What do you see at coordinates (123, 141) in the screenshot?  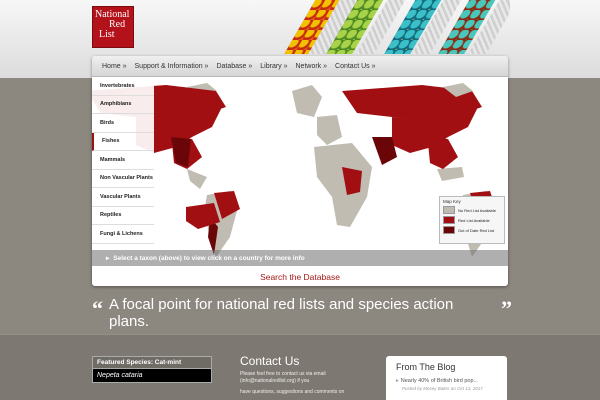 I see `taxon-fishes: Fishes` at bounding box center [123, 141].